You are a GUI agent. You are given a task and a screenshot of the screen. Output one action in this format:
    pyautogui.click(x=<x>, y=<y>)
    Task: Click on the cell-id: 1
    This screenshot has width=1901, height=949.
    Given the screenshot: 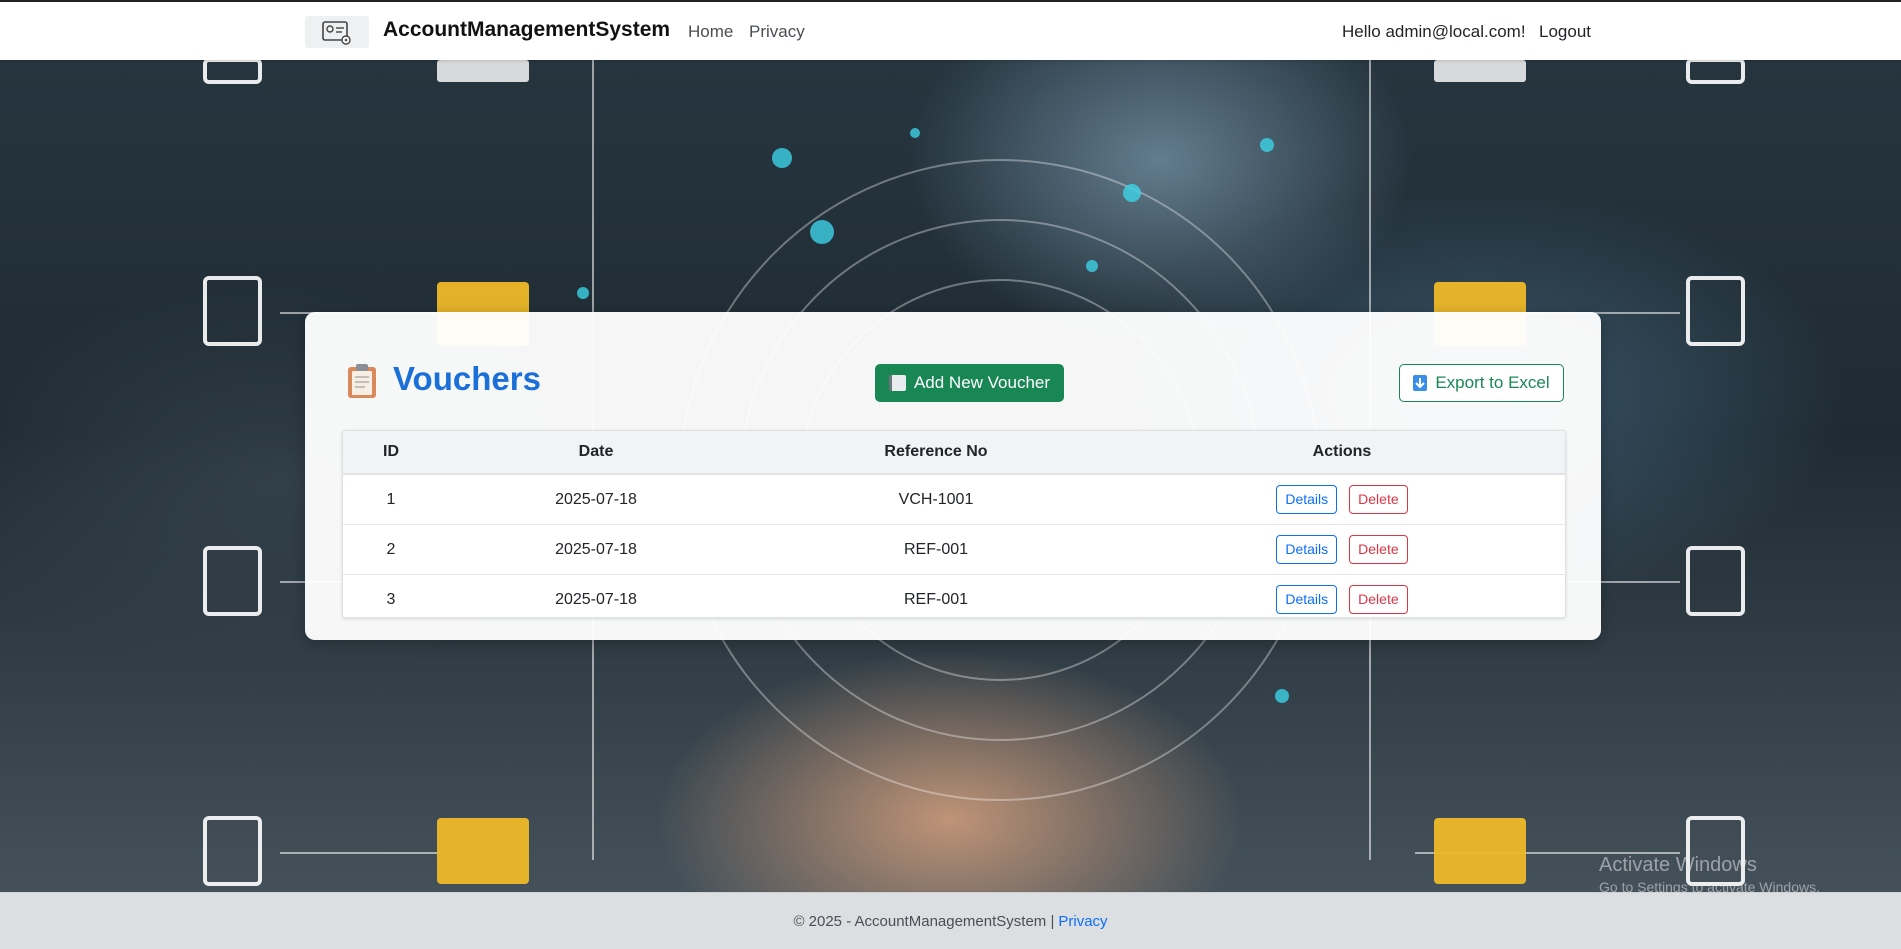 What is the action you would take?
    pyautogui.click(x=391, y=499)
    